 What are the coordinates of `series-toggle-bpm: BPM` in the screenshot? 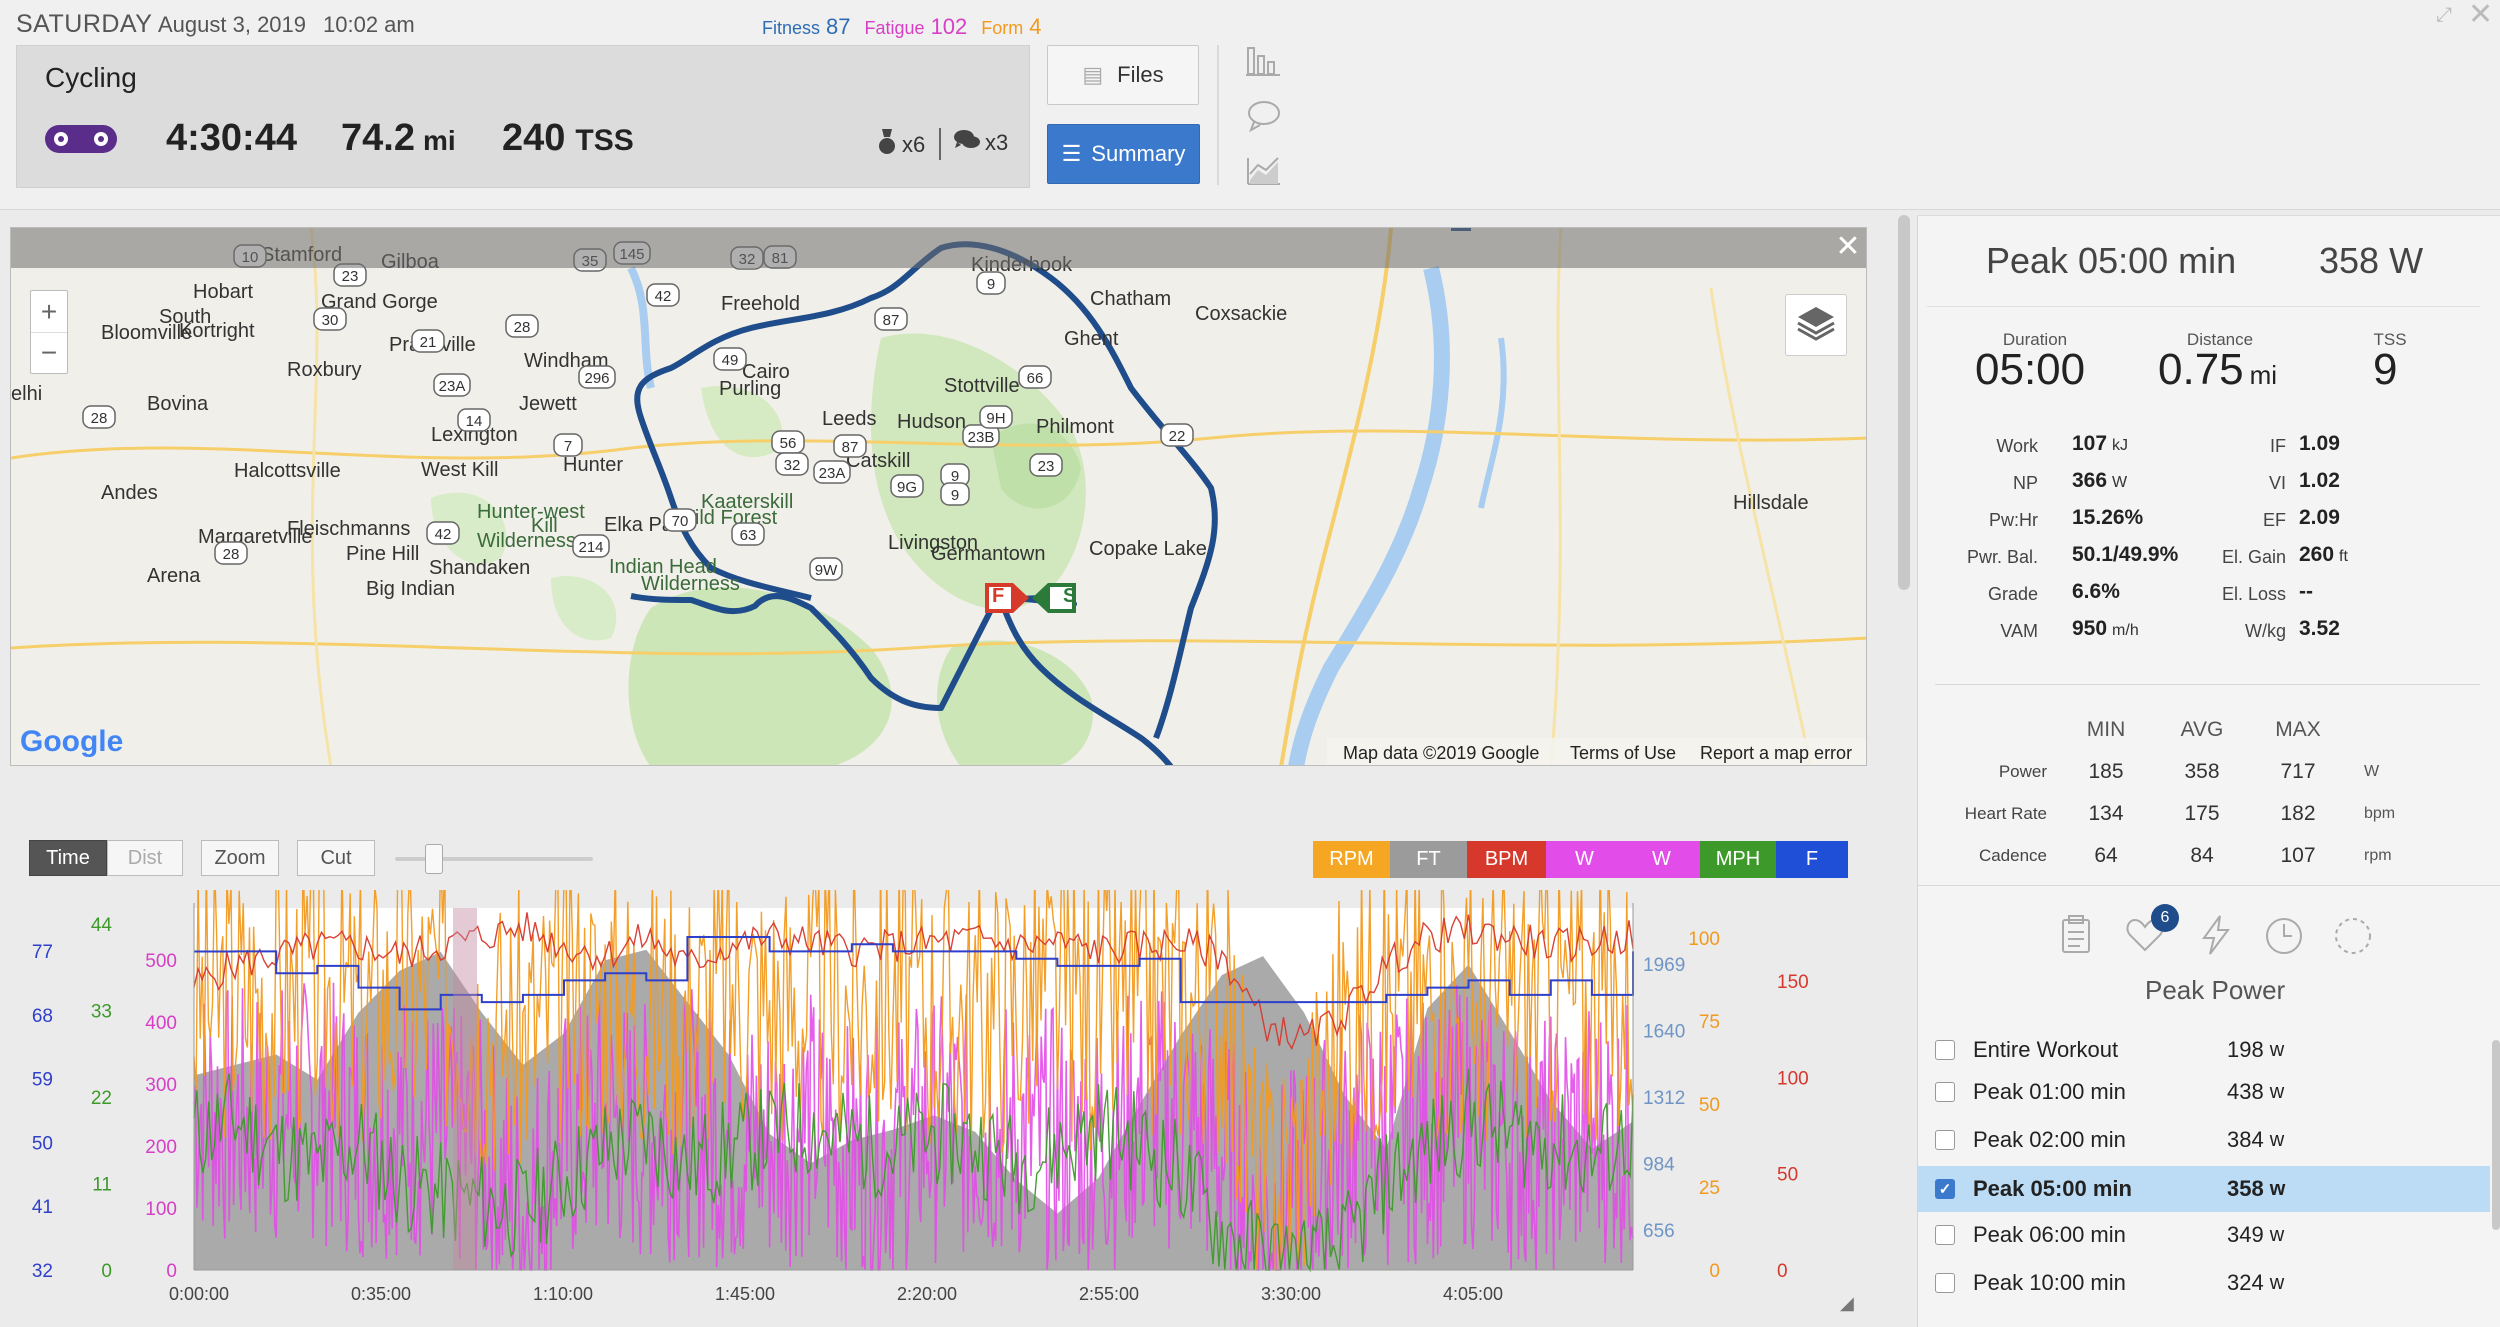 It's located at (1506, 859).